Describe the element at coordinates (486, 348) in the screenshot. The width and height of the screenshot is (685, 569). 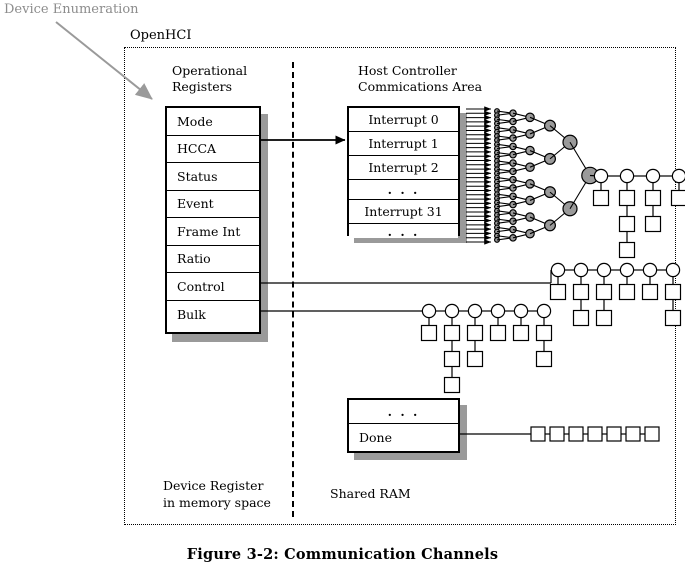
I see `bulk-ed-list` at that location.